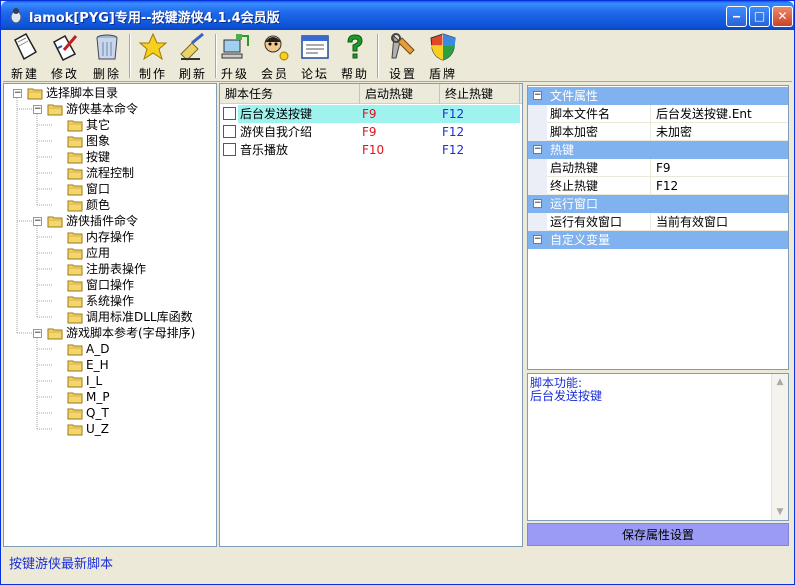  What do you see at coordinates (154, 18) in the screenshot?
I see `window-title: lamok[PYG]专用--按键游侠4.1.4会员版` at bounding box center [154, 18].